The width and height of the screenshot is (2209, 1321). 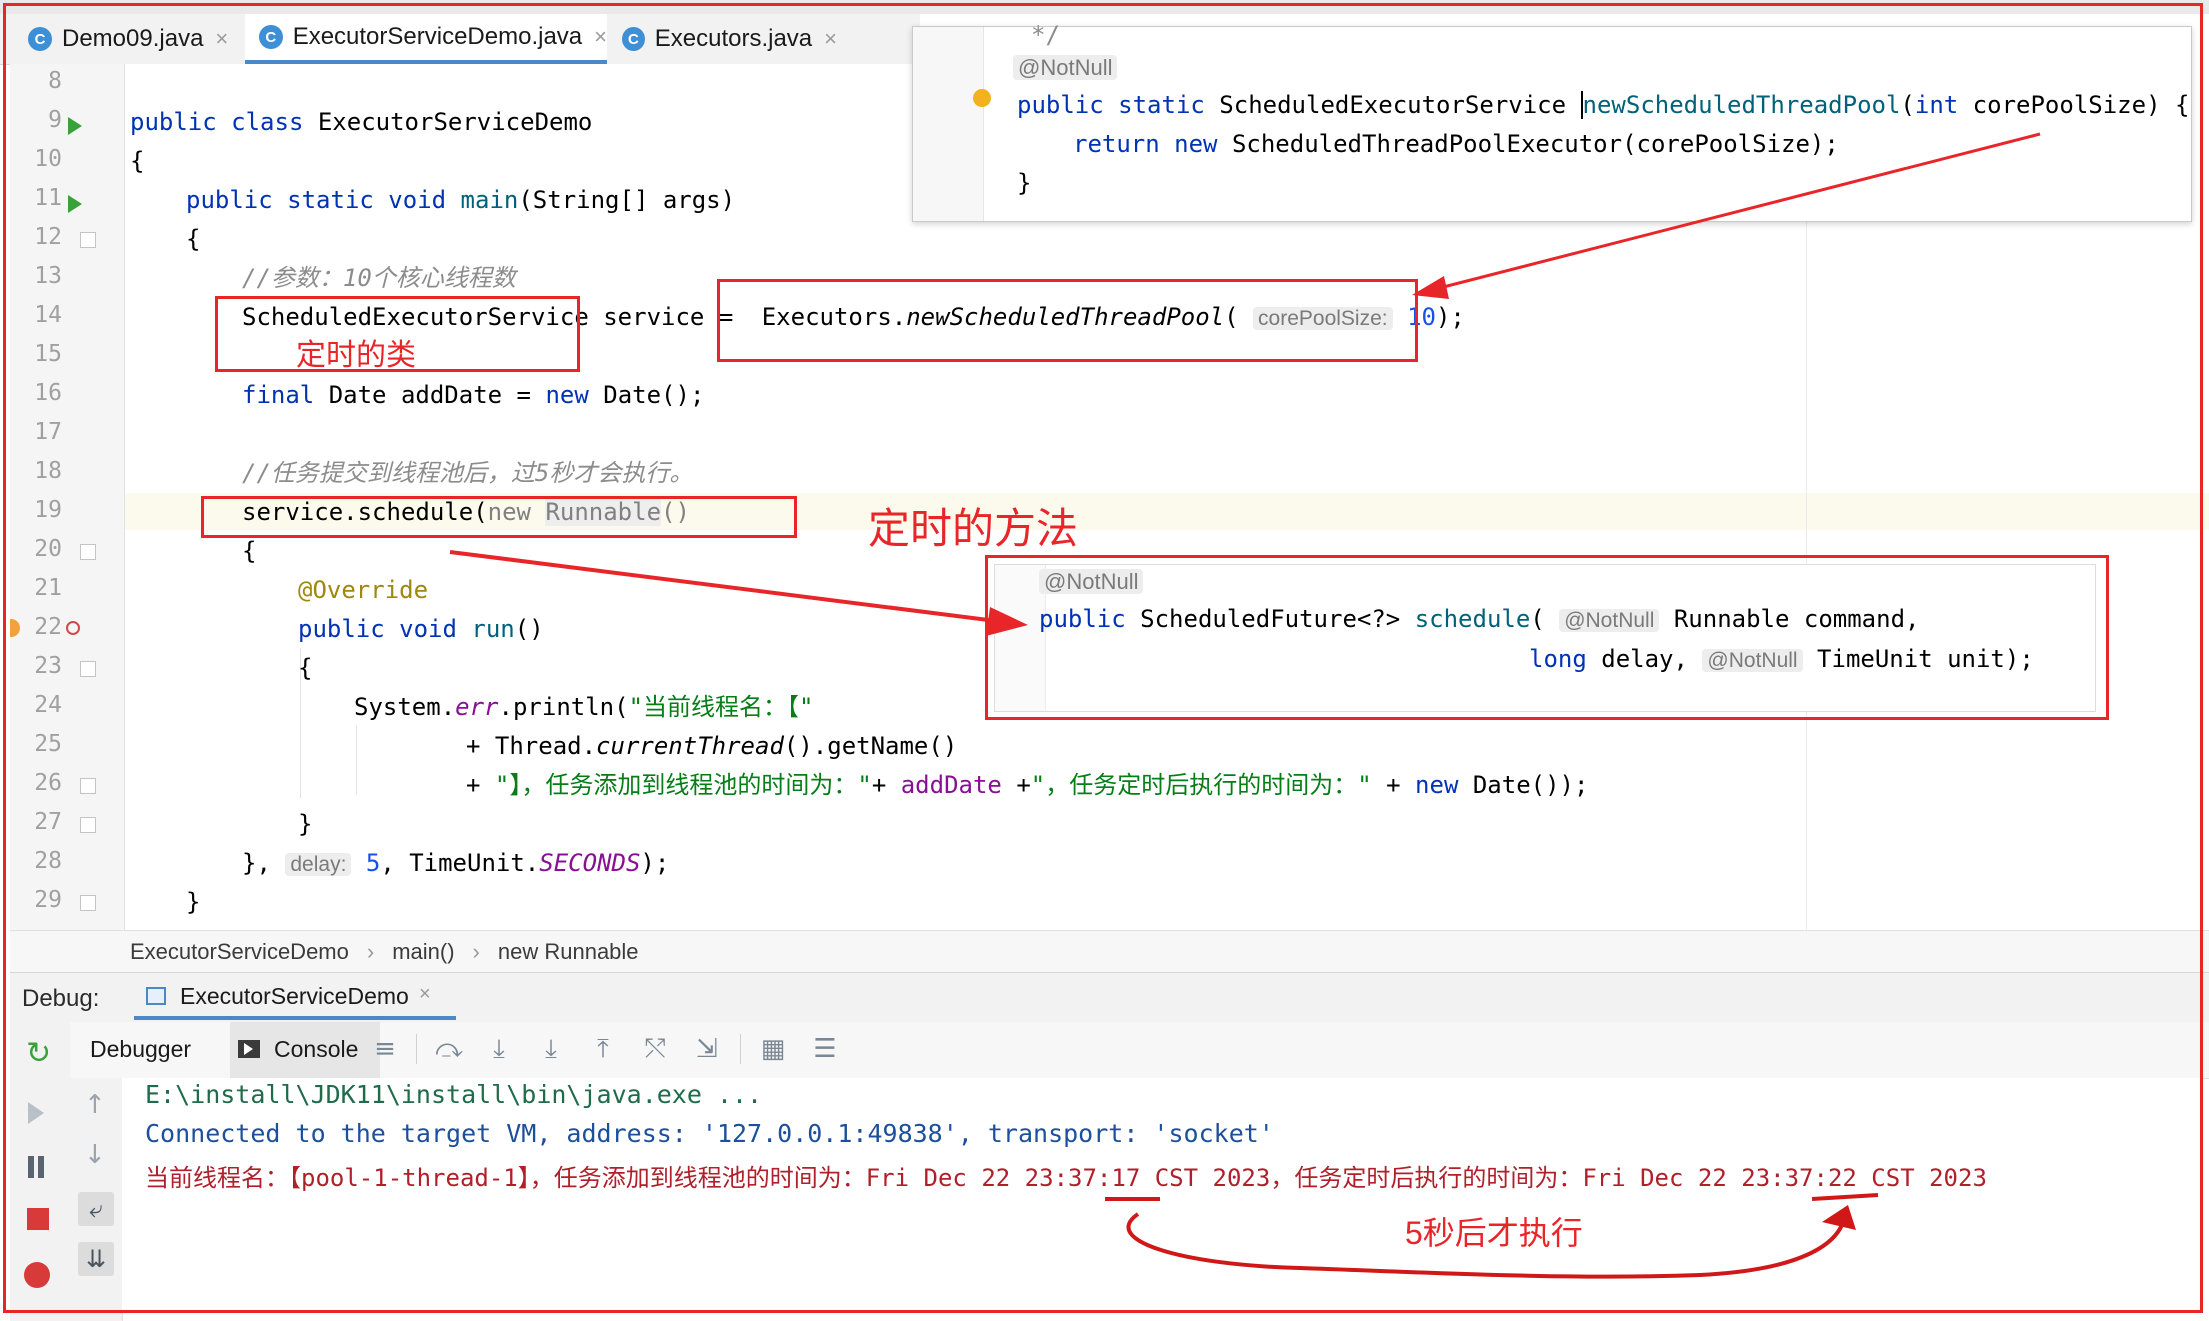 What do you see at coordinates (421, 629) in the screenshot?
I see `code-line-22: public void run()` at bounding box center [421, 629].